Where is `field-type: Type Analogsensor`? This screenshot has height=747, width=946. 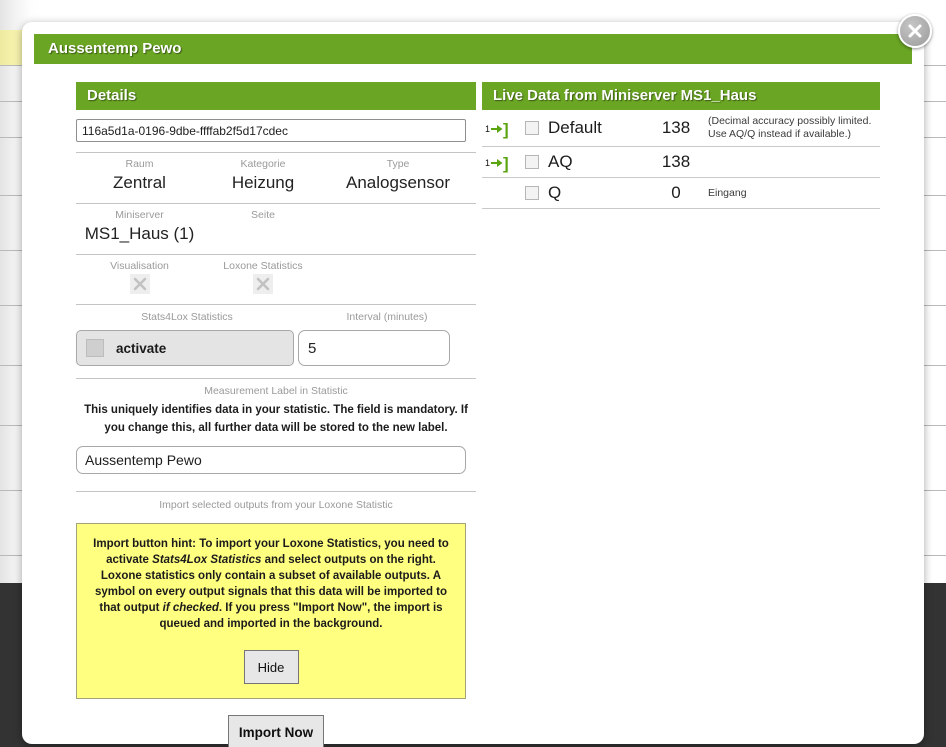
field-type: Type Analogsensor is located at coordinates (398, 175).